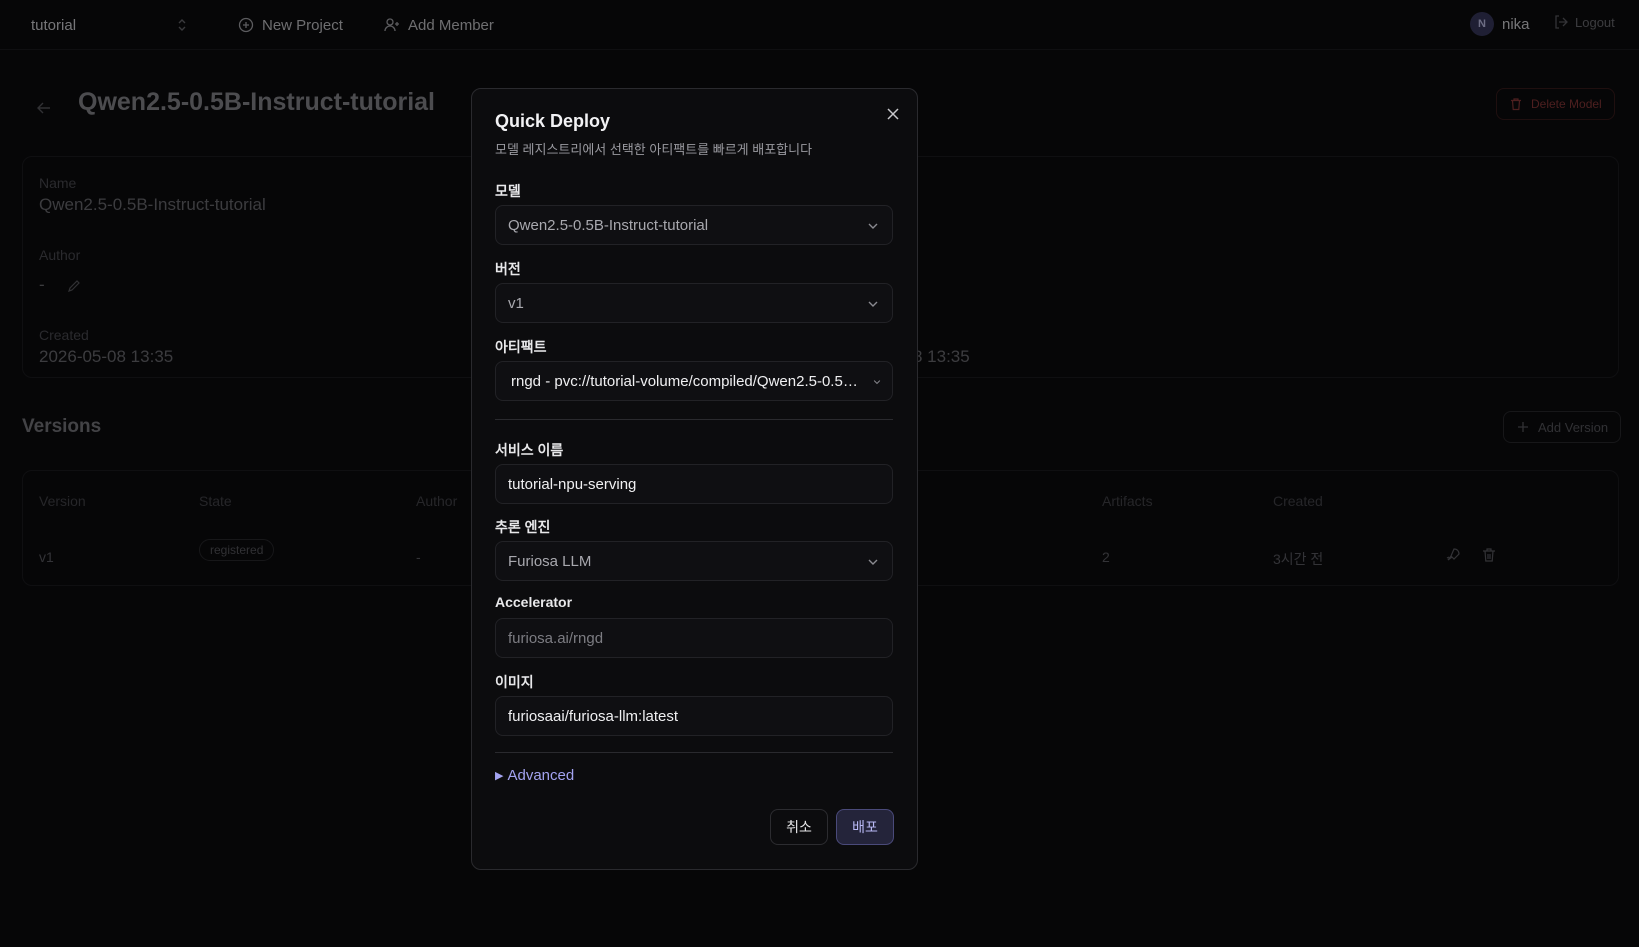 This screenshot has width=1639, height=947. What do you see at coordinates (550, 561) in the screenshot?
I see `engine-select-value: Furiosa LLM` at bounding box center [550, 561].